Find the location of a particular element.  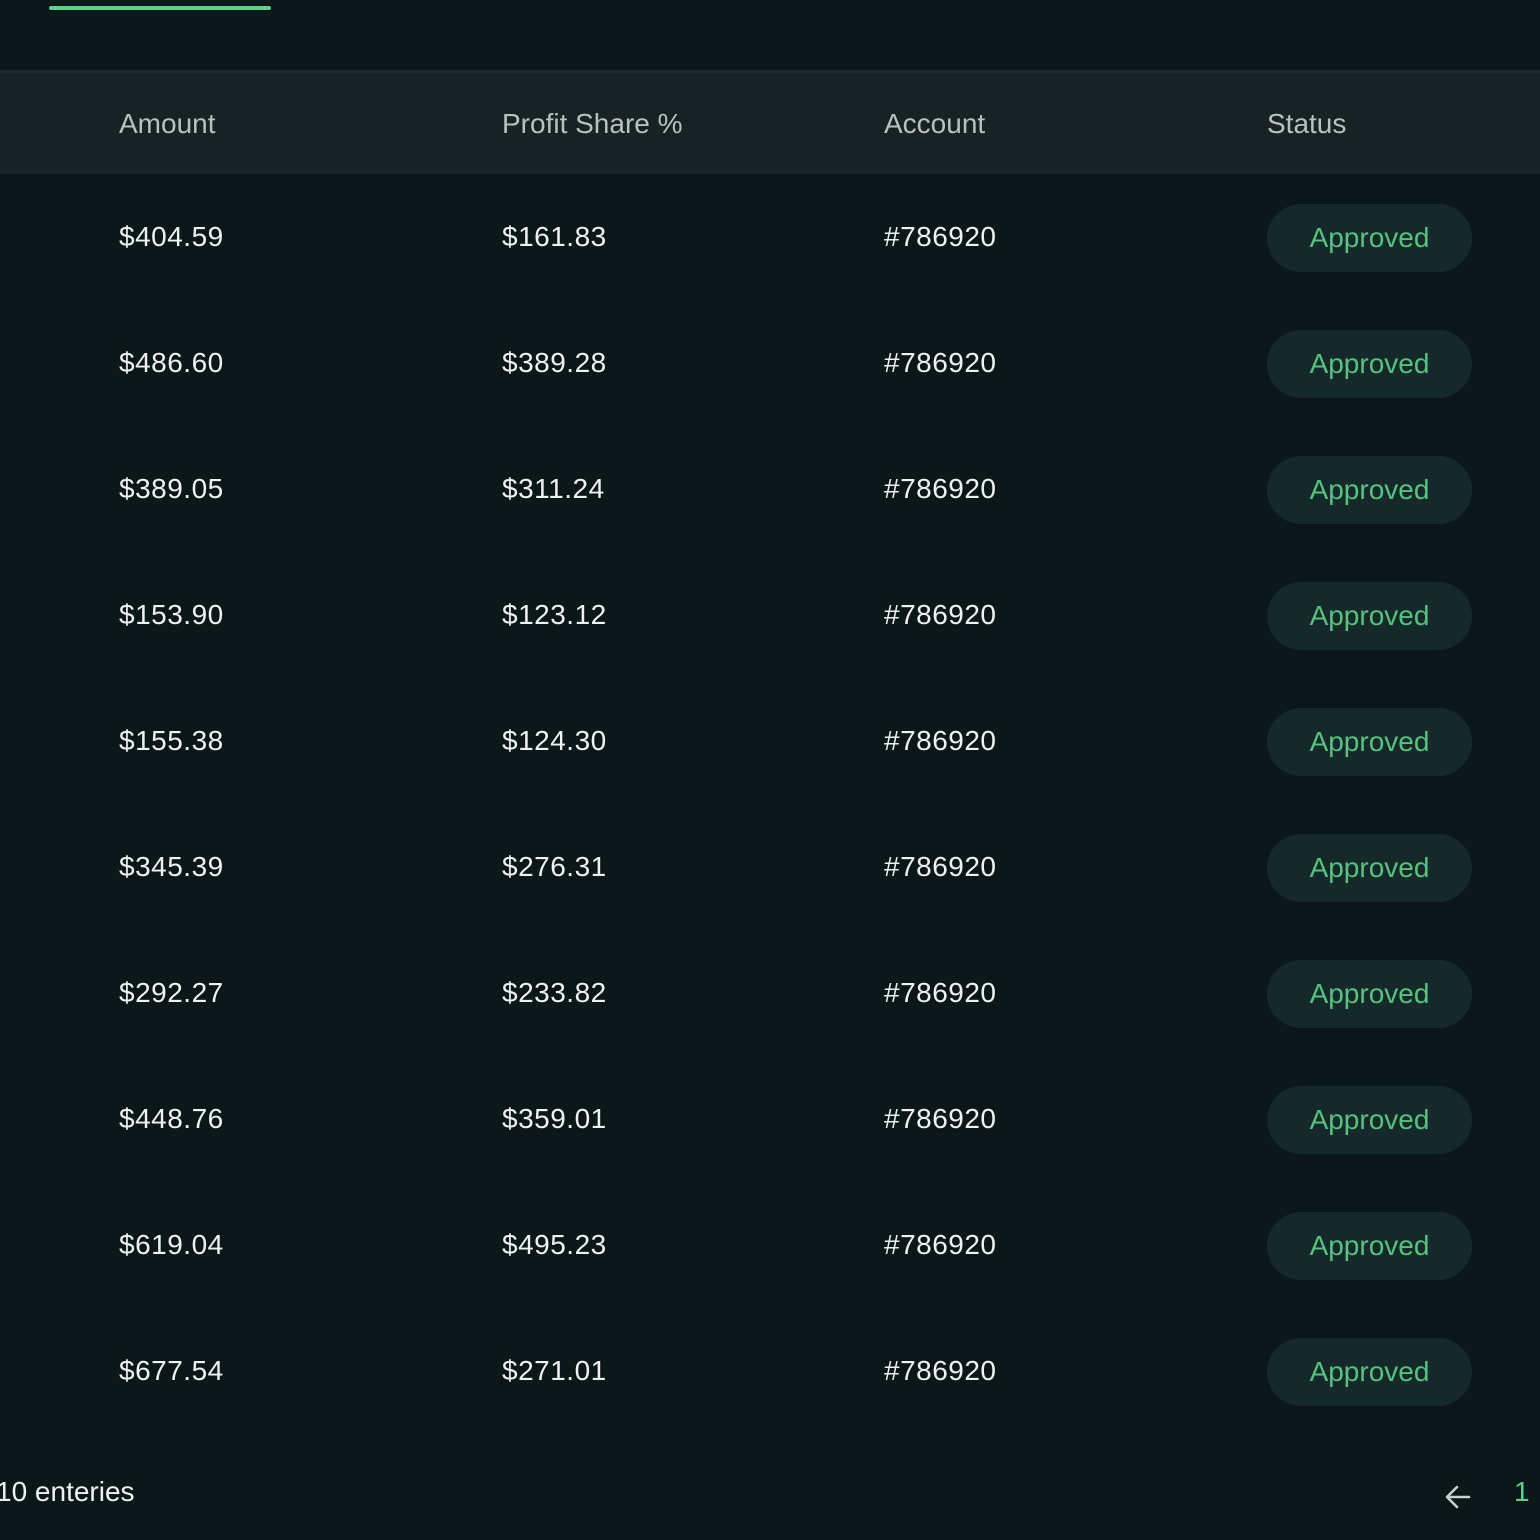

table-row: $486.60 $389.28 #786920 Approved is located at coordinates (770, 363).